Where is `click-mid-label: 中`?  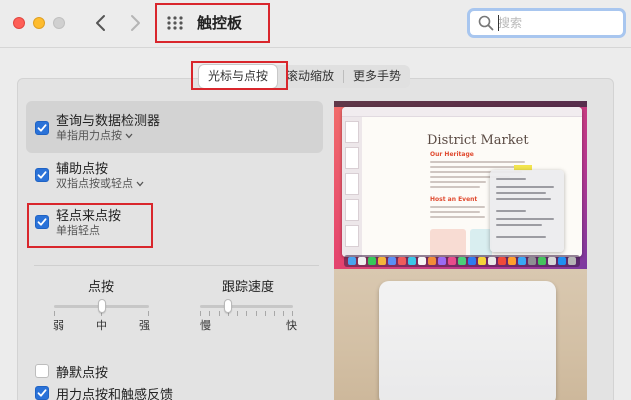 click-mid-label: 中 is located at coordinates (101, 325).